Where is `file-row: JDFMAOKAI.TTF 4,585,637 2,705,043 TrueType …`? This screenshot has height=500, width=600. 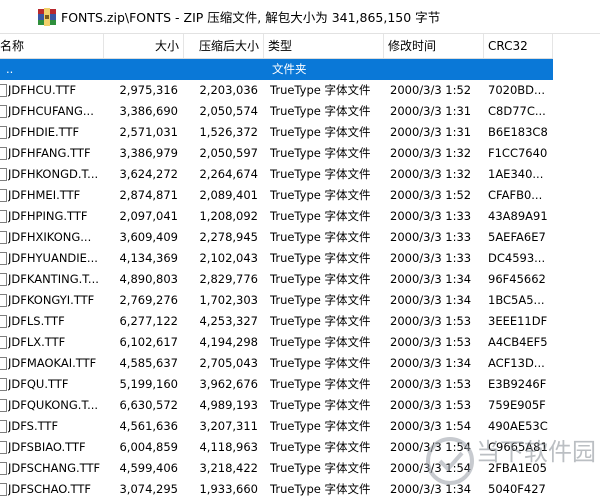
file-row: JDFMAOKAI.TTF 4,585,637 2,705,043 TrueType … is located at coordinates (276, 363).